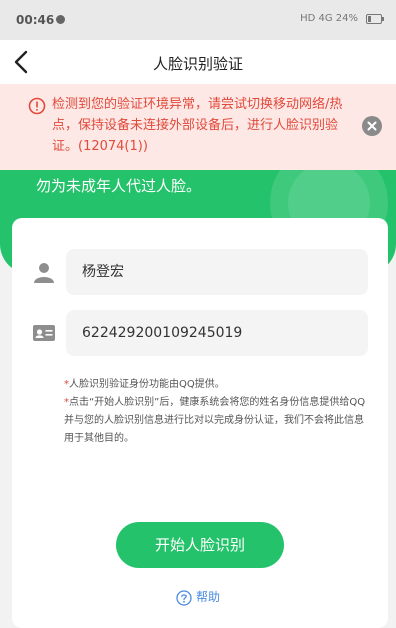 The image size is (396, 628). I want to click on status-indicators: HD 4G 24%, so click(342, 18).